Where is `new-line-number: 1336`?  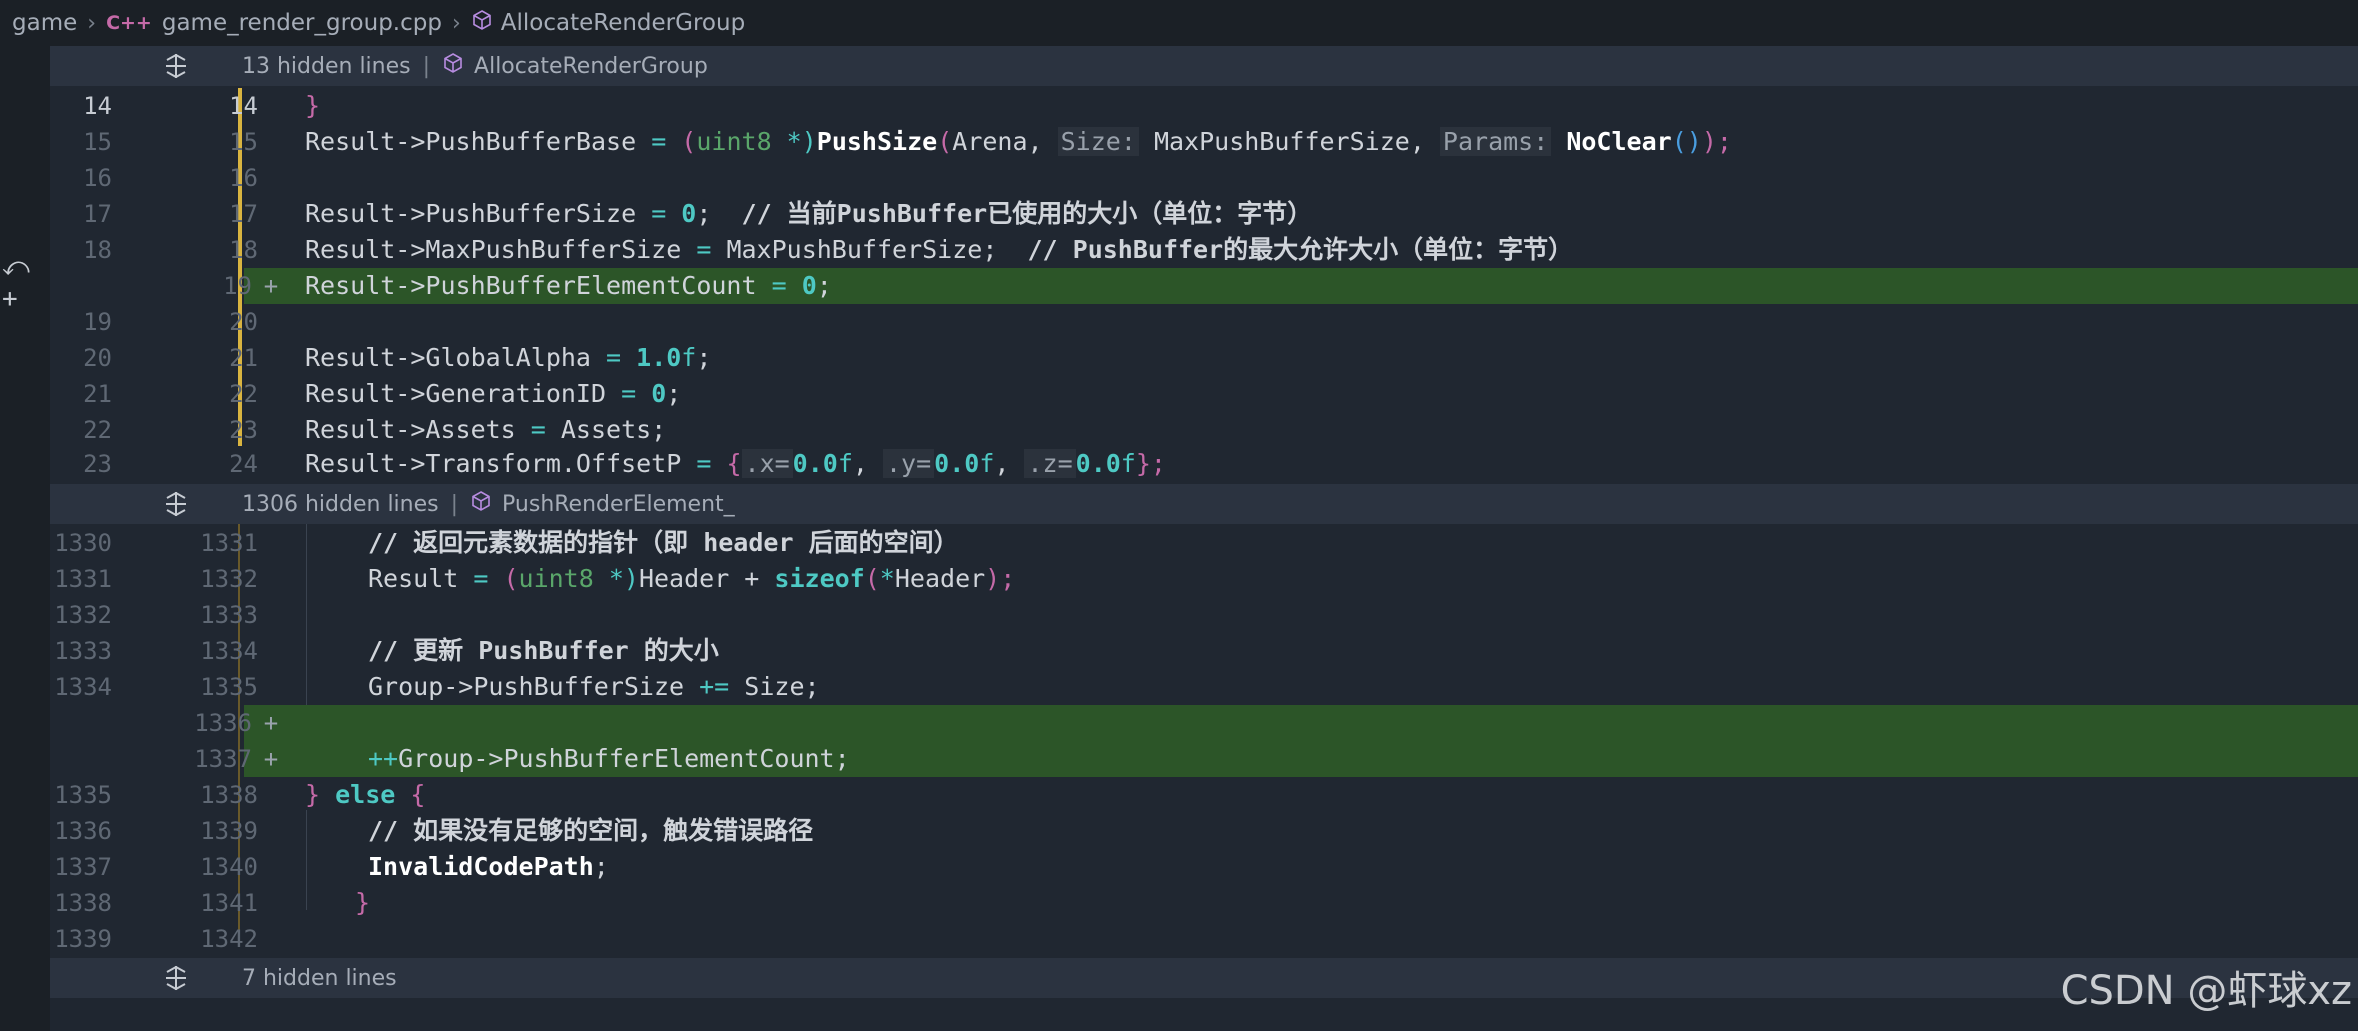 new-line-number: 1336 is located at coordinates (223, 723).